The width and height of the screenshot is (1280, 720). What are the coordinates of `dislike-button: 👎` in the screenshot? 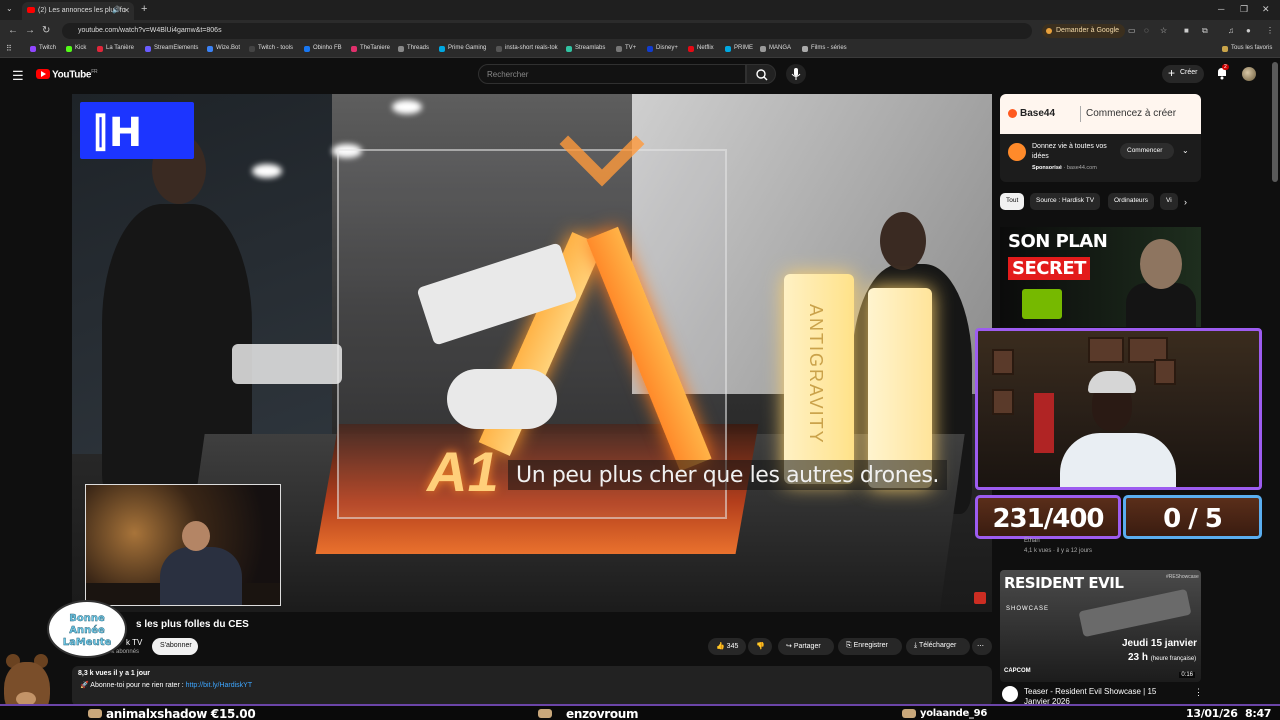 It's located at (760, 646).